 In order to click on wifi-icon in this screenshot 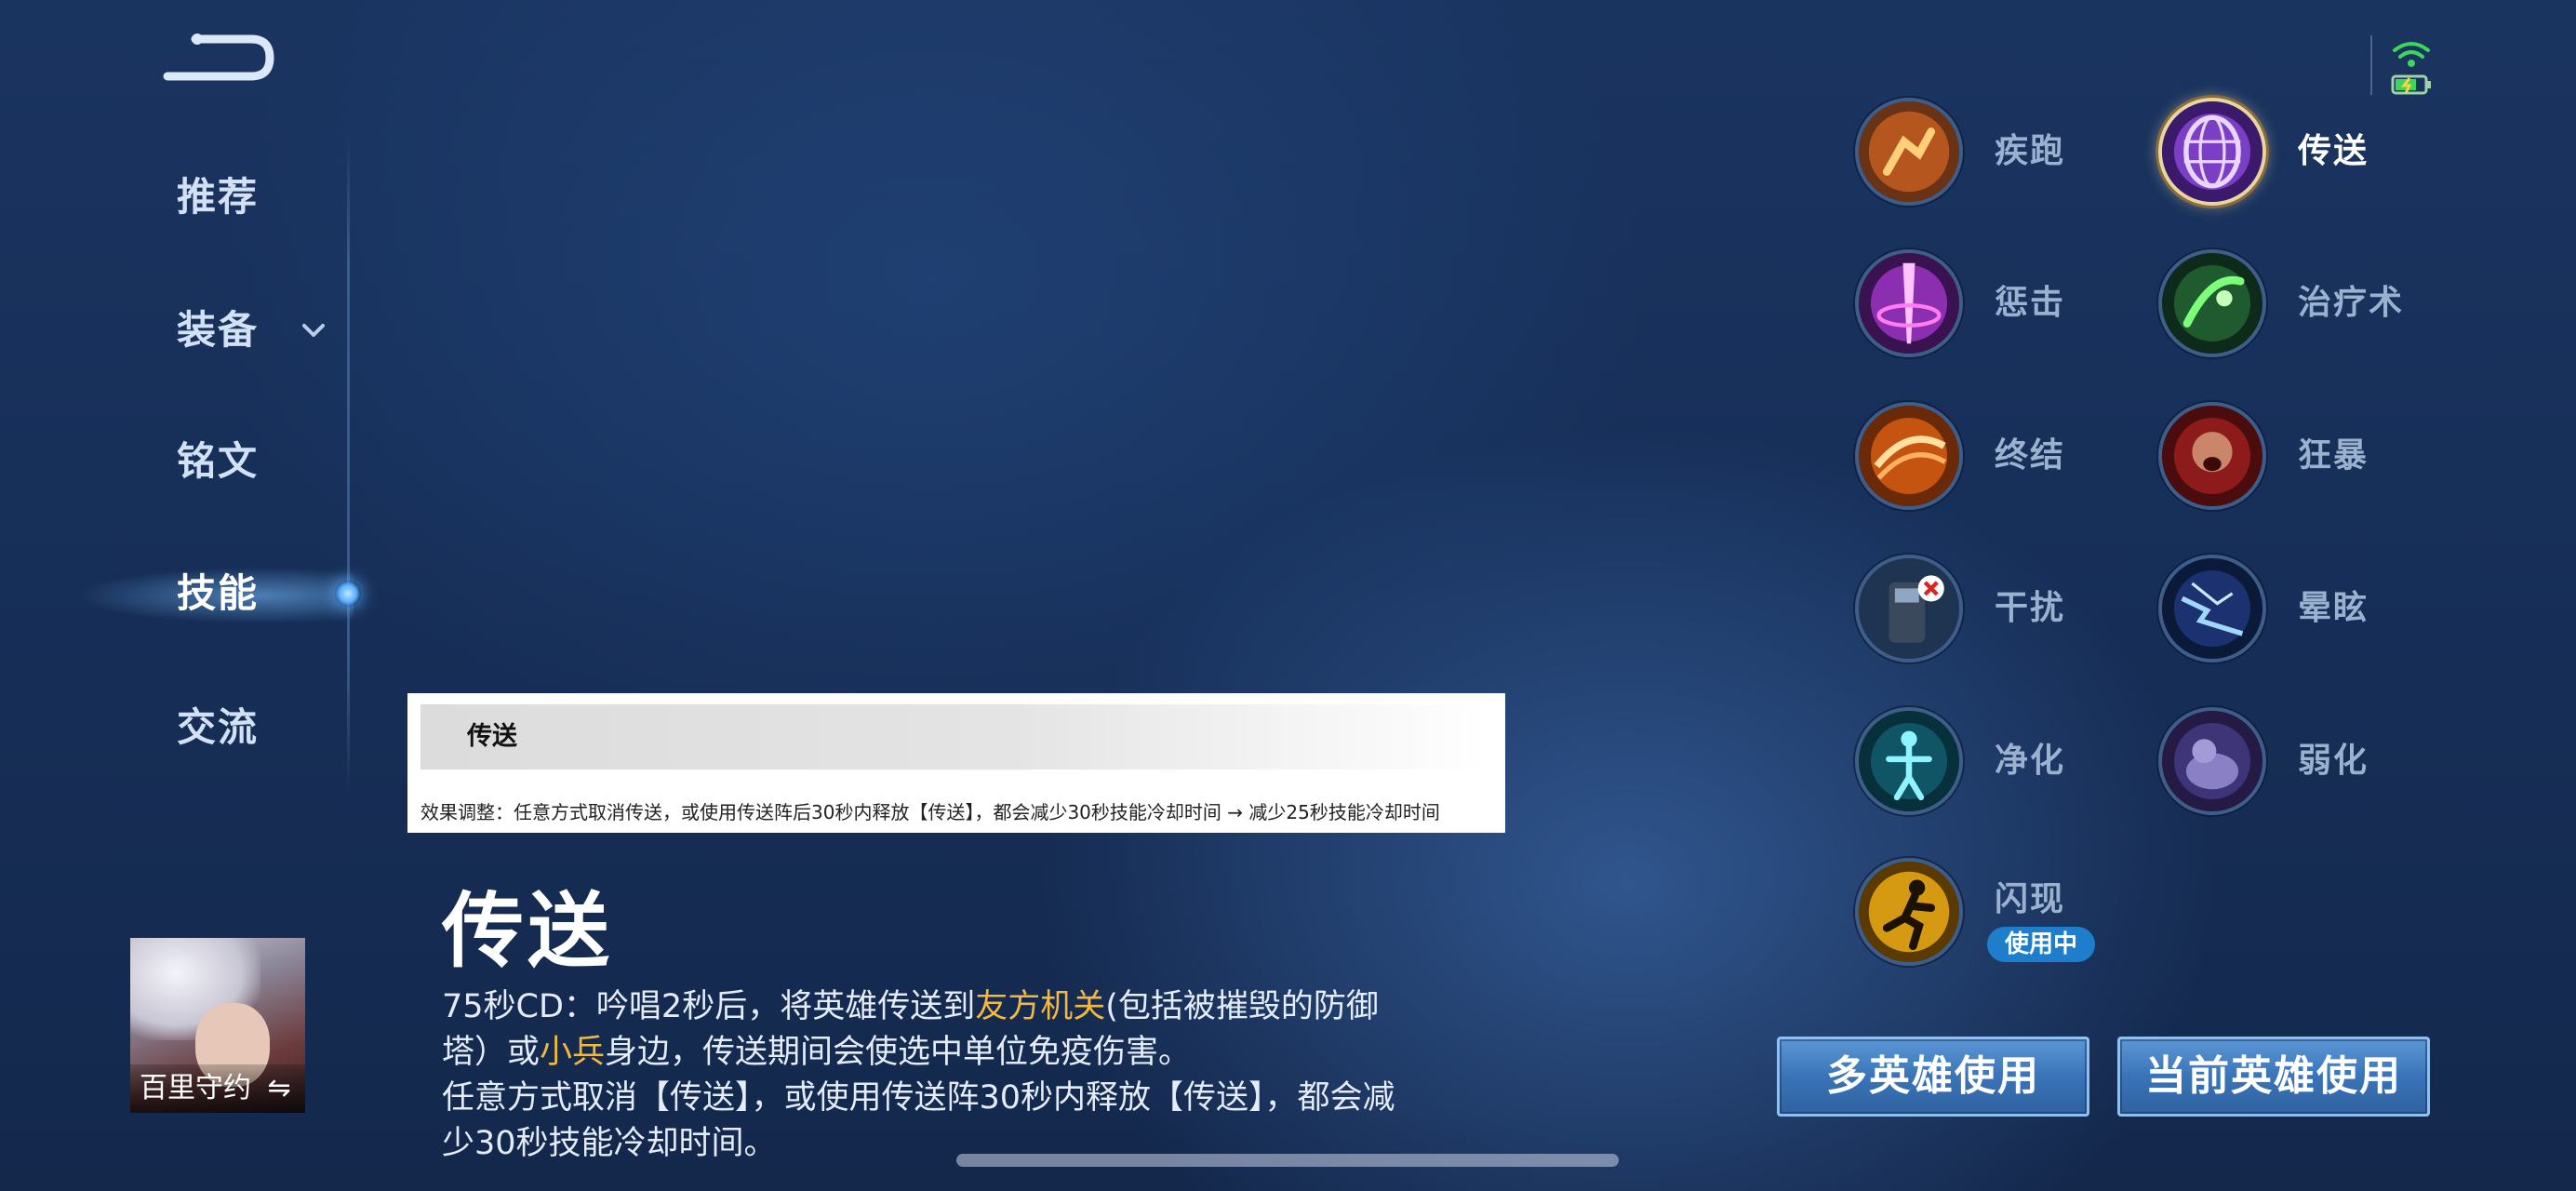, I will do `click(2411, 54)`.